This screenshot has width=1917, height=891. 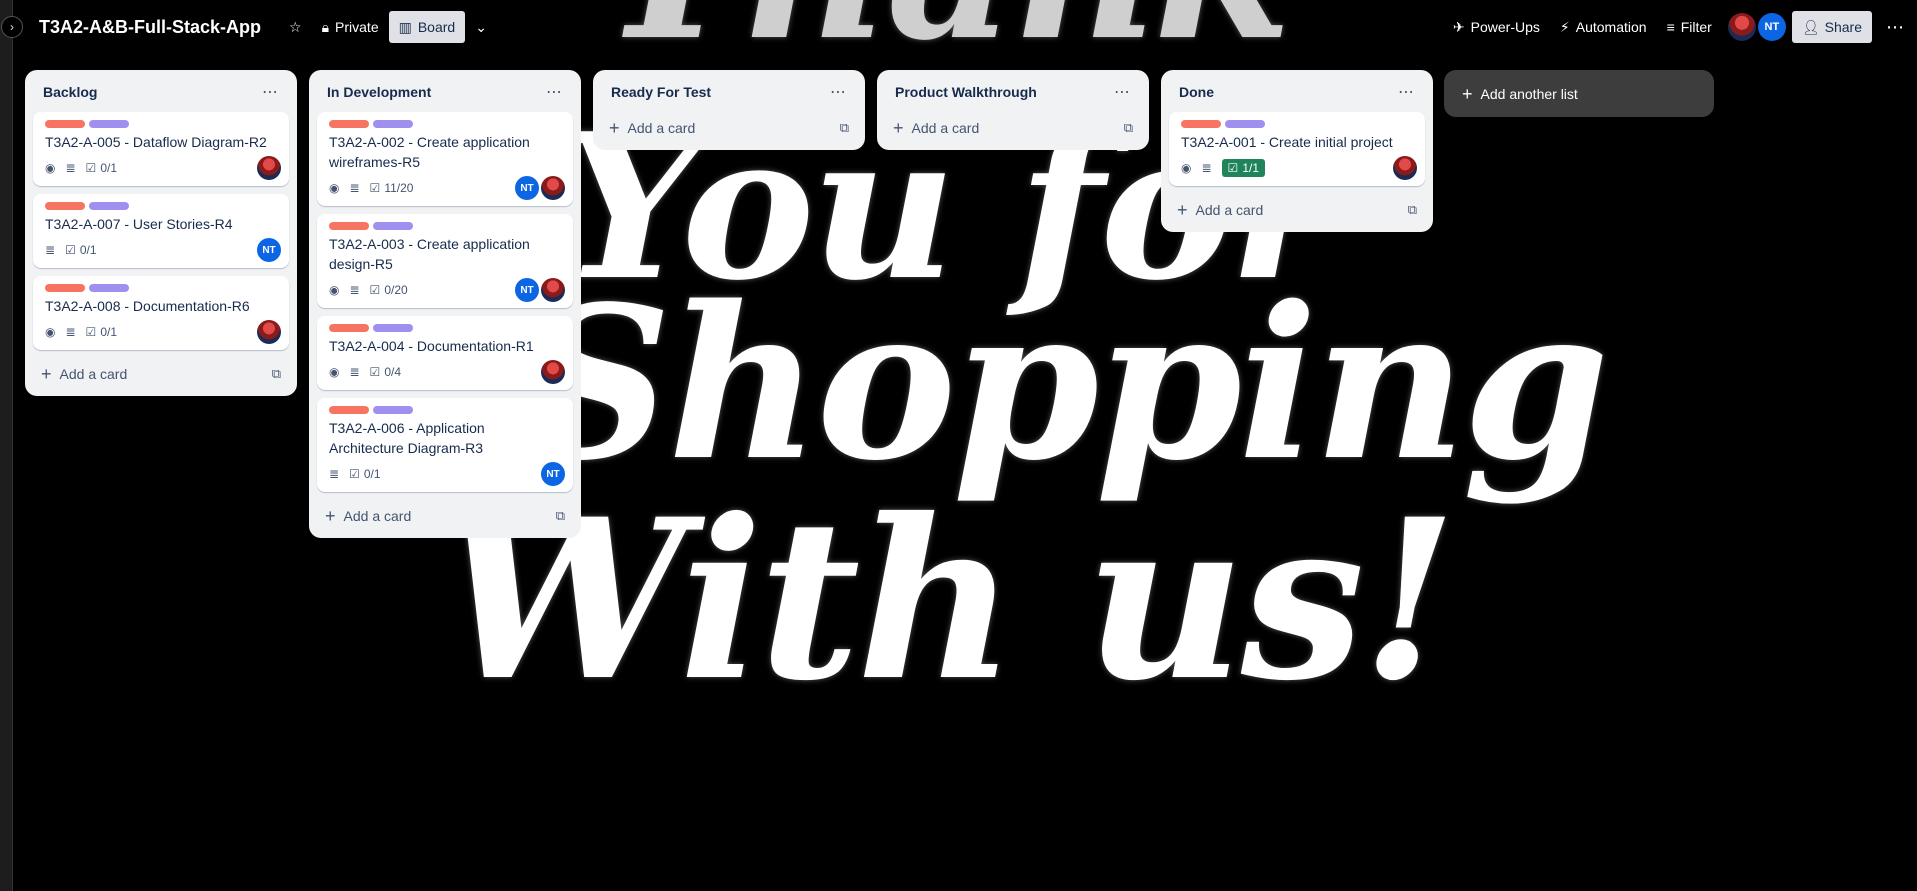 I want to click on list-title: In Development, so click(x=379, y=92).